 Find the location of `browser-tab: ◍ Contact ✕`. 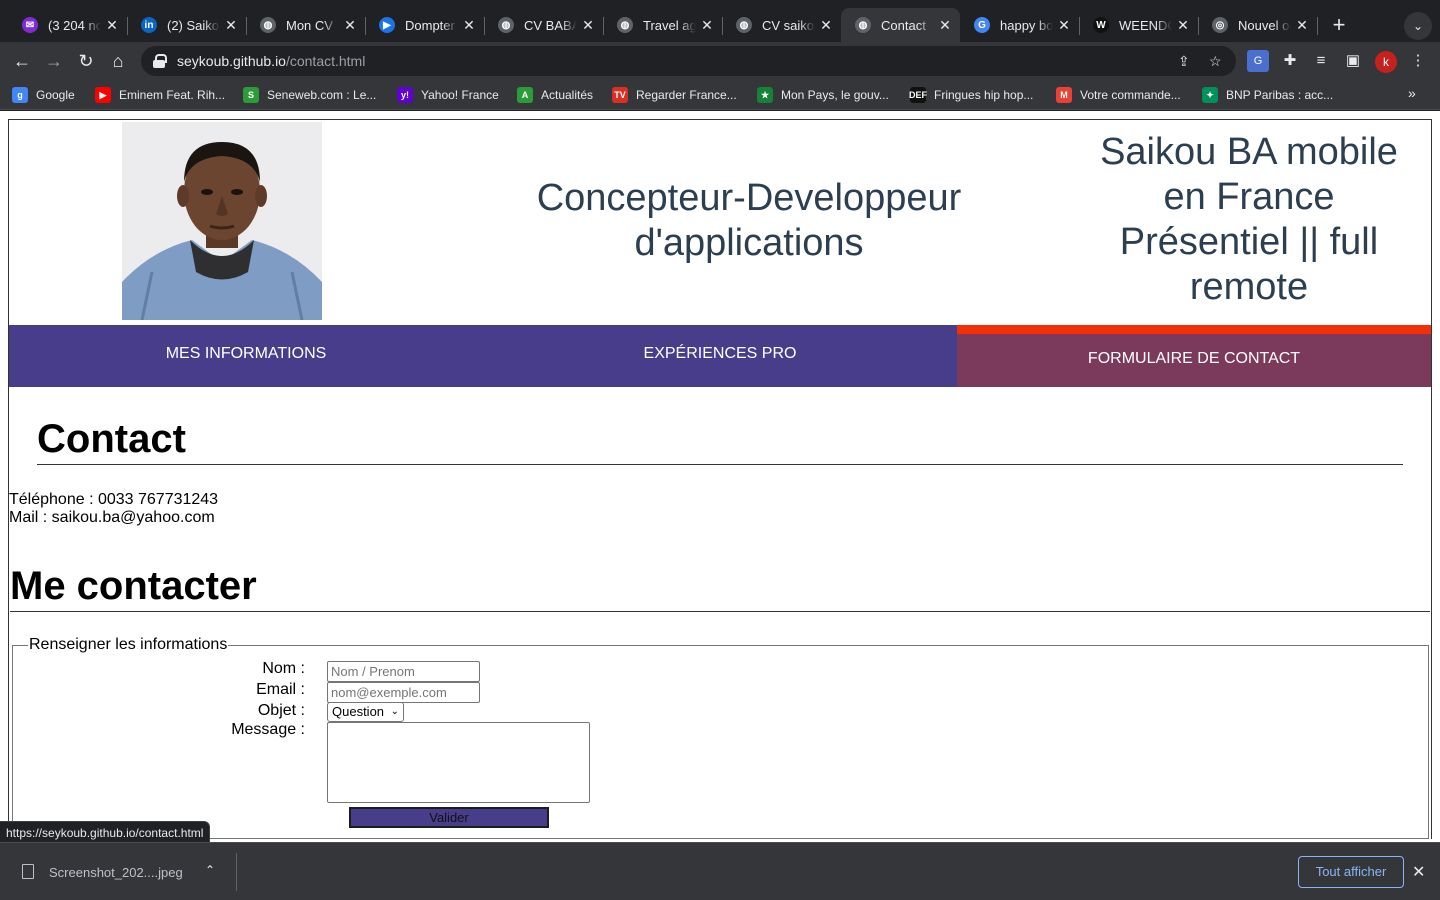

browser-tab: ◍ Contact ✕ is located at coordinates (900, 25).